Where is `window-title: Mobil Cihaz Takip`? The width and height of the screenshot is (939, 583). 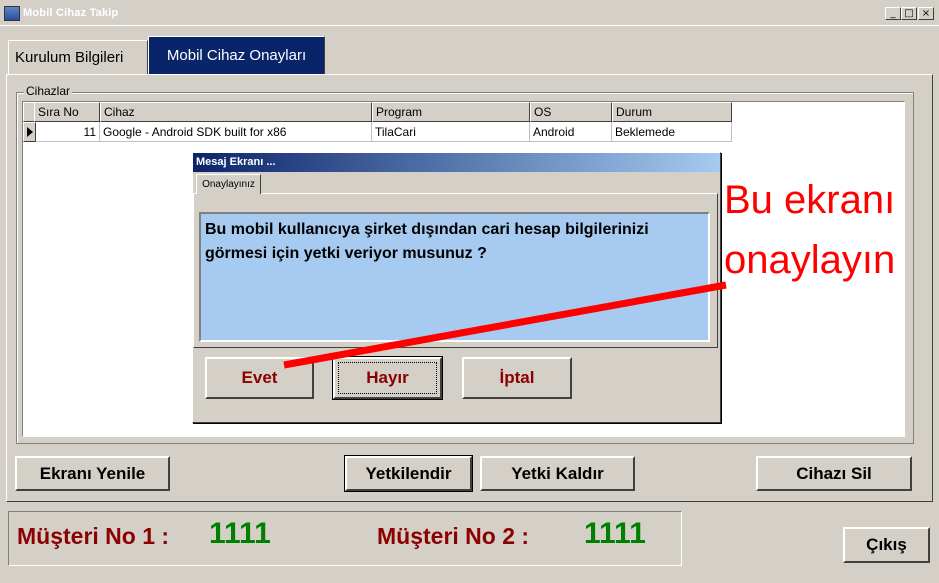
window-title: Mobil Cihaz Takip is located at coordinates (71, 13).